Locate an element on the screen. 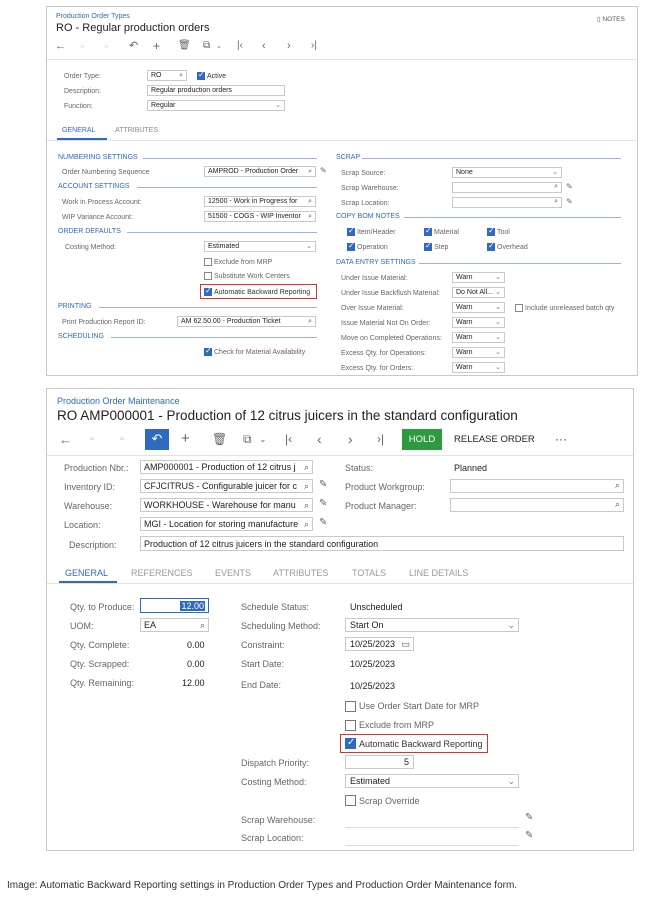 The image size is (667, 899). under-issue-select: Warn ⌄ is located at coordinates (478, 277).